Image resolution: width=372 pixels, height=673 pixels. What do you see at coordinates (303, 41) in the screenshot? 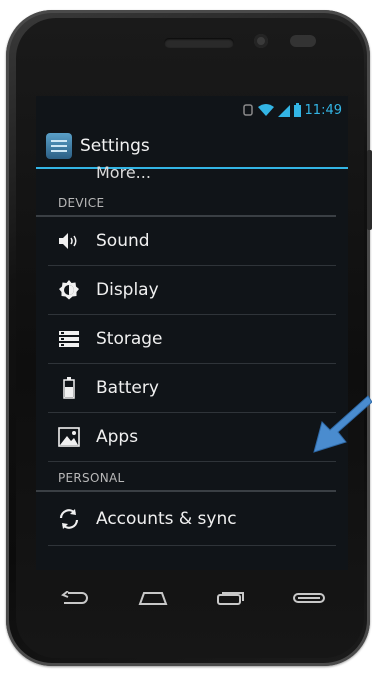
I see `proximity-sensor` at bounding box center [303, 41].